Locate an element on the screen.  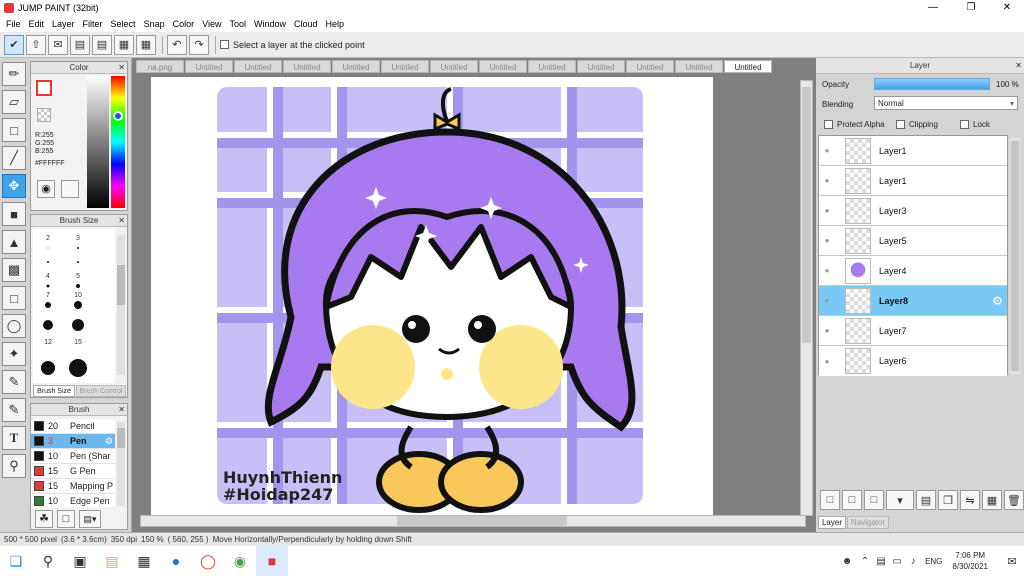
paint-icon: ◉ is located at coordinates (240, 561).